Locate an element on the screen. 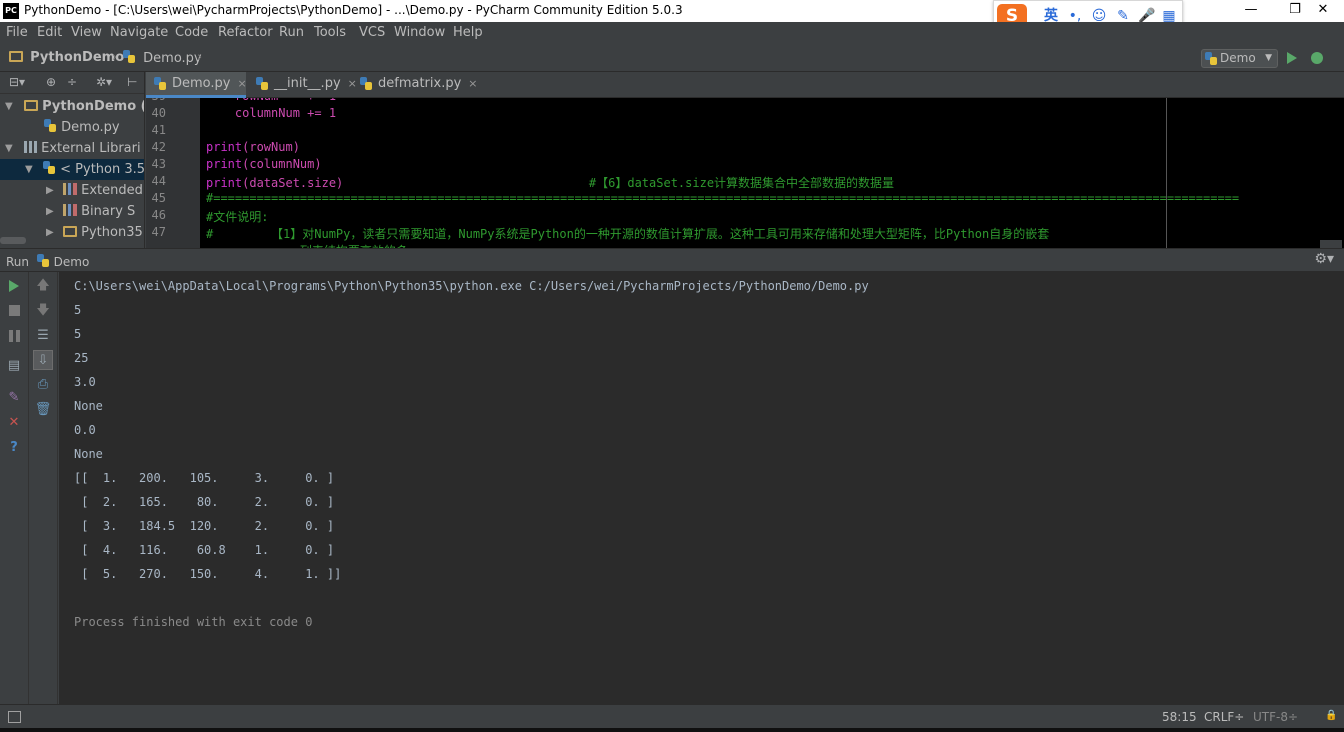  help-icon: ? is located at coordinates (14, 448).